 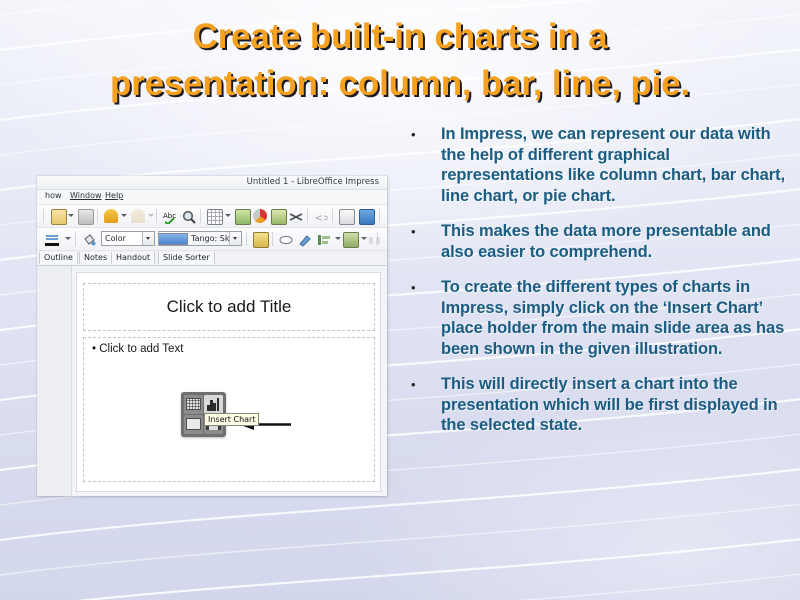 I want to click on clone-formatting-icon, so click(x=86, y=217).